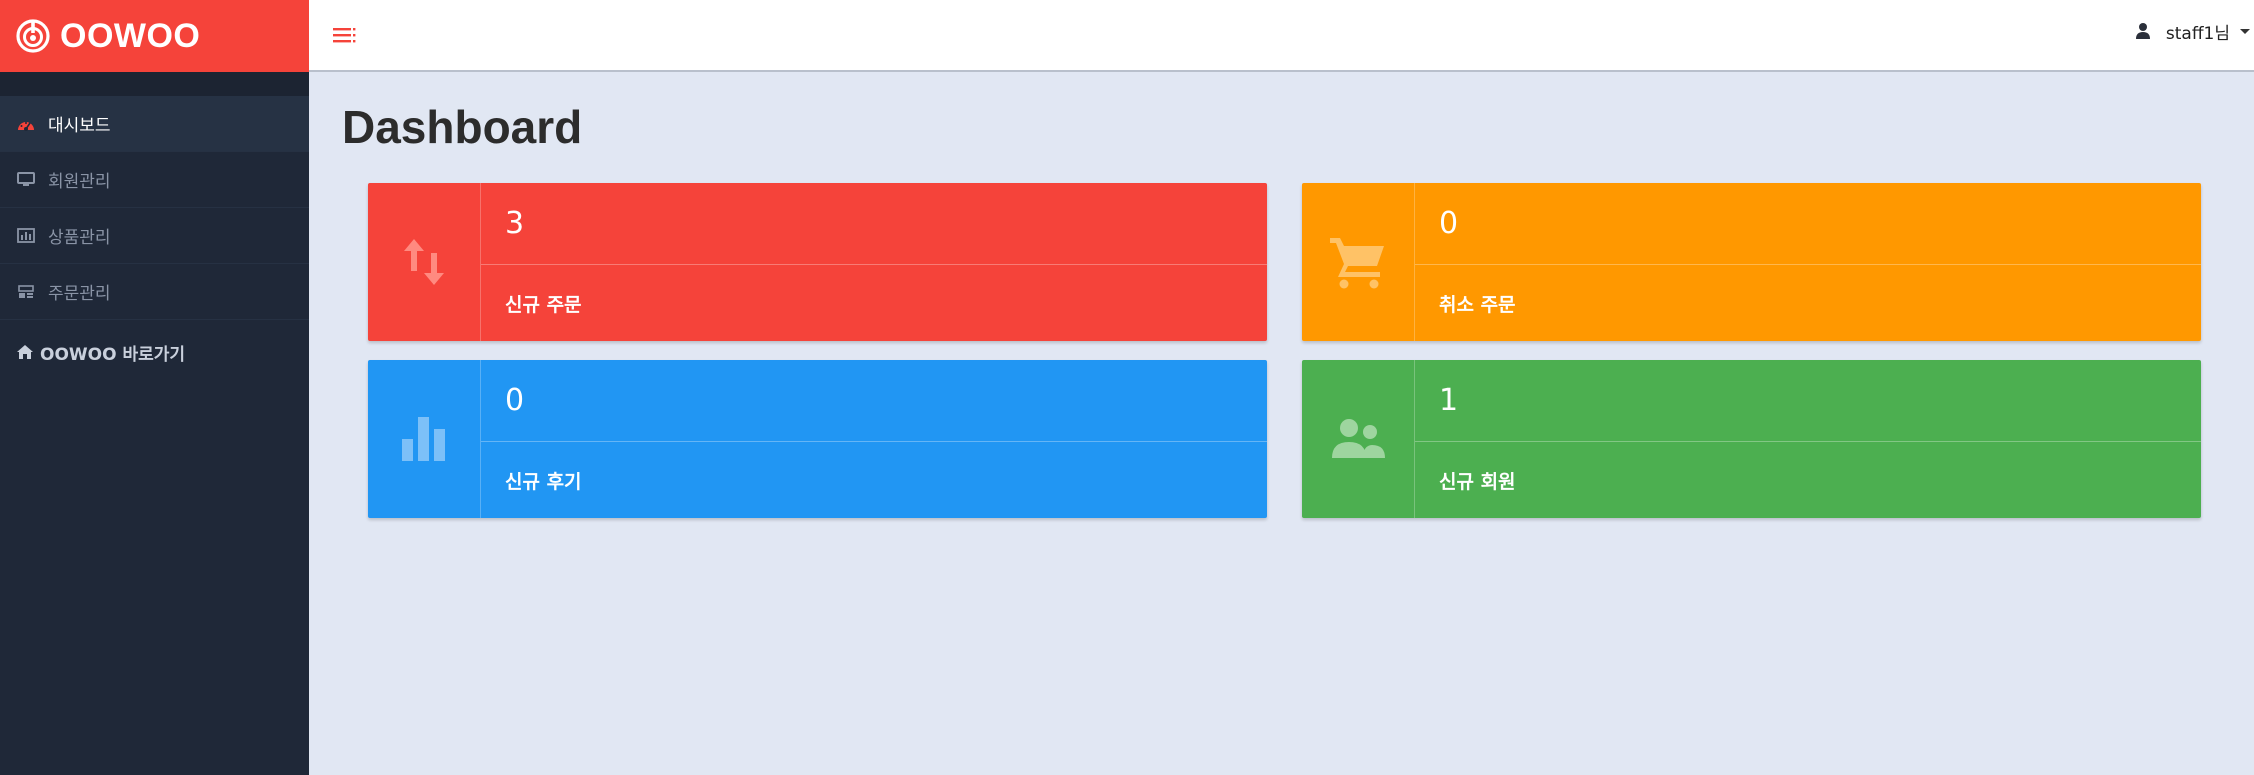 The height and width of the screenshot is (775, 2254). Describe the element at coordinates (1358, 439) in the screenshot. I see `users-icon` at that location.